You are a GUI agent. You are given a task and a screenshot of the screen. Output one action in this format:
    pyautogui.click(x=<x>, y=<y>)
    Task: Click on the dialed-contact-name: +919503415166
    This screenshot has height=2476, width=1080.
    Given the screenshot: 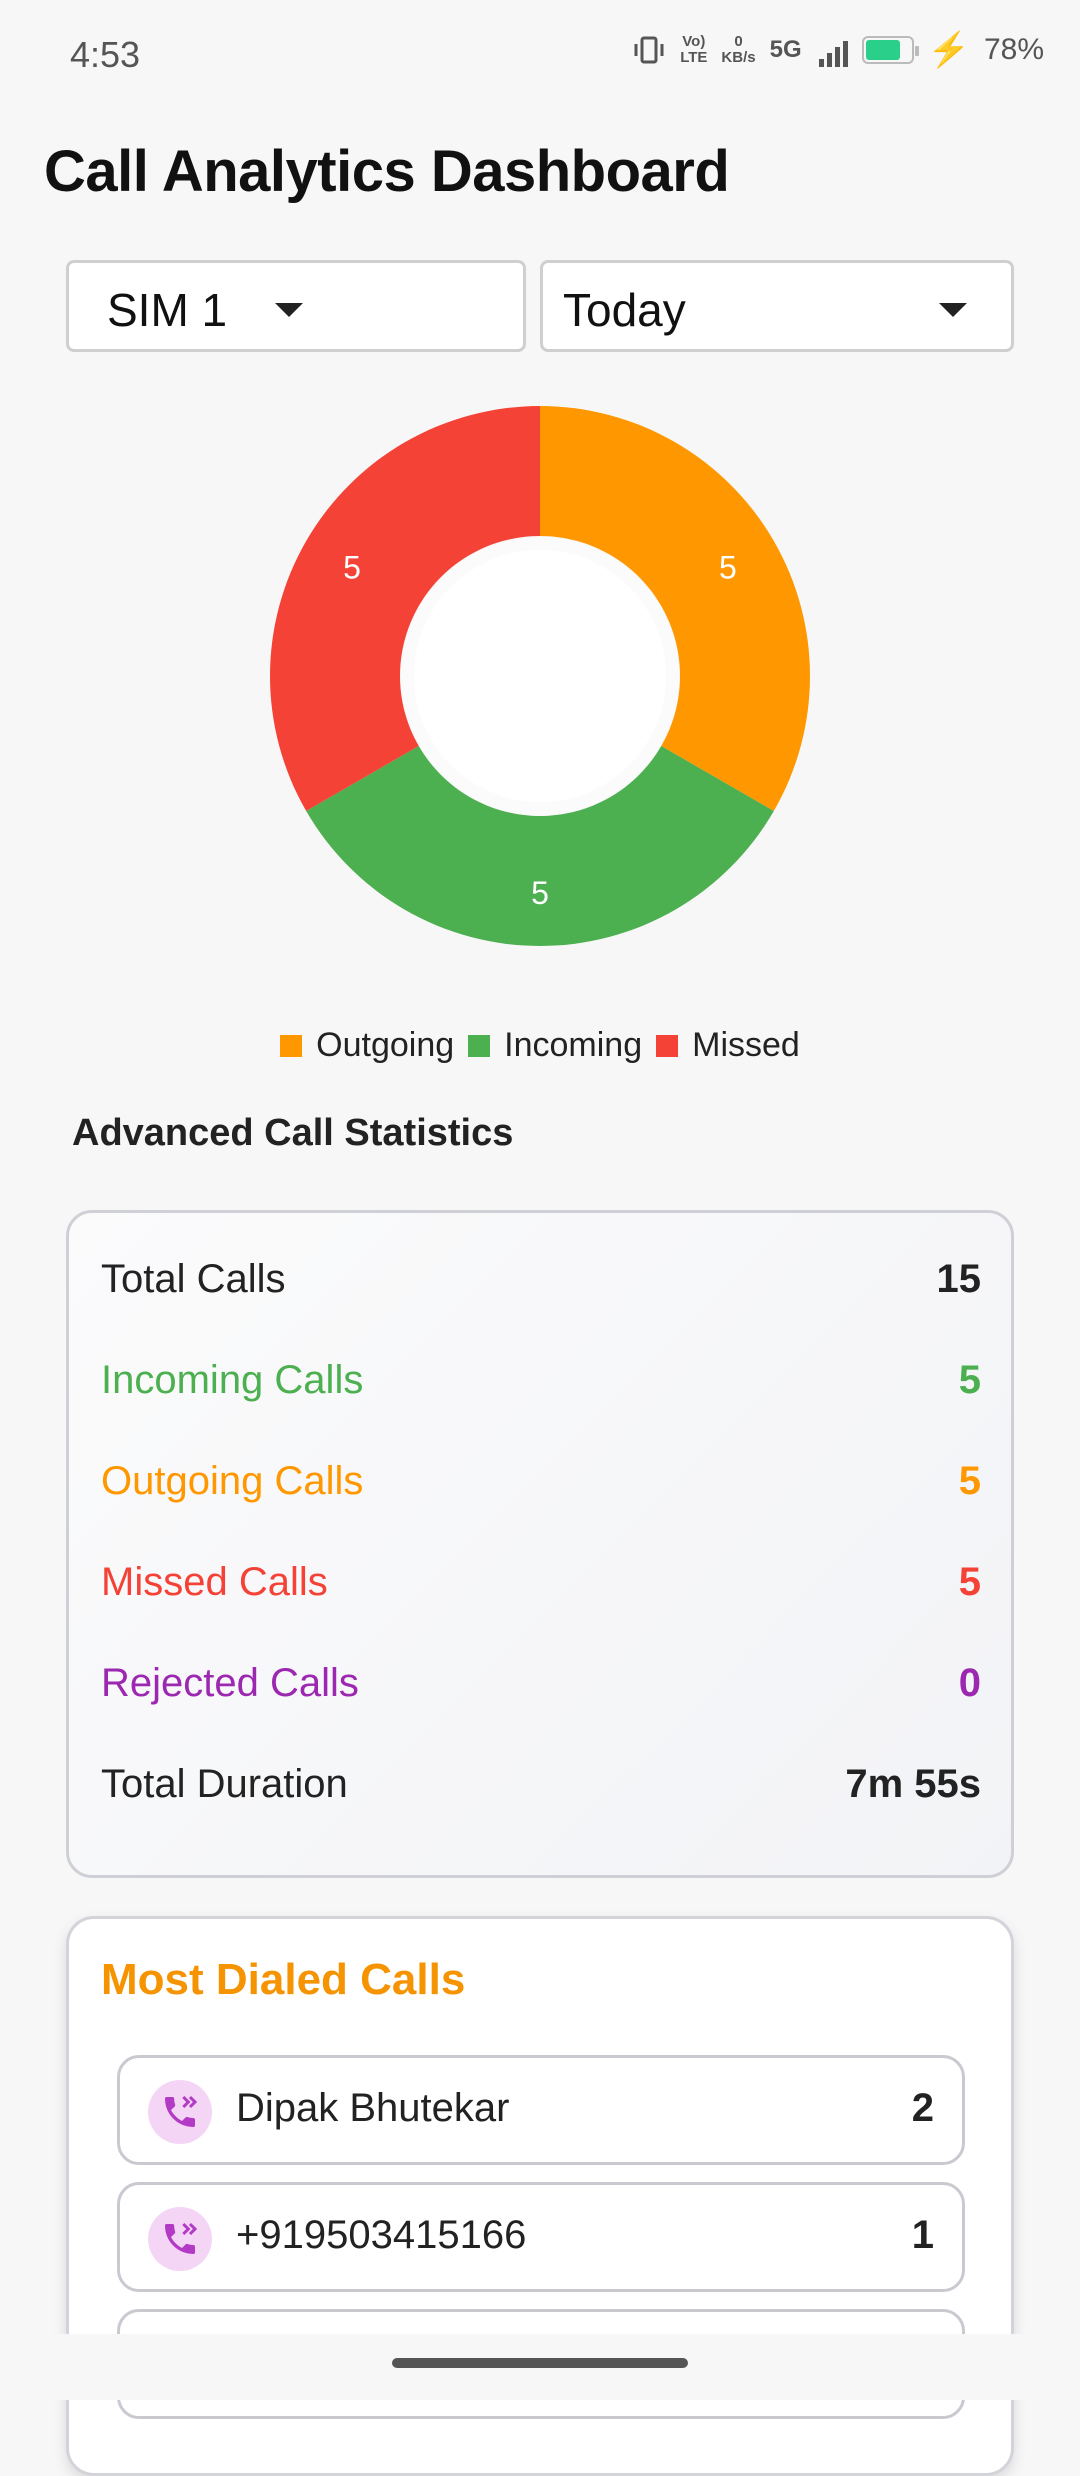 What is the action you would take?
    pyautogui.click(x=381, y=2235)
    